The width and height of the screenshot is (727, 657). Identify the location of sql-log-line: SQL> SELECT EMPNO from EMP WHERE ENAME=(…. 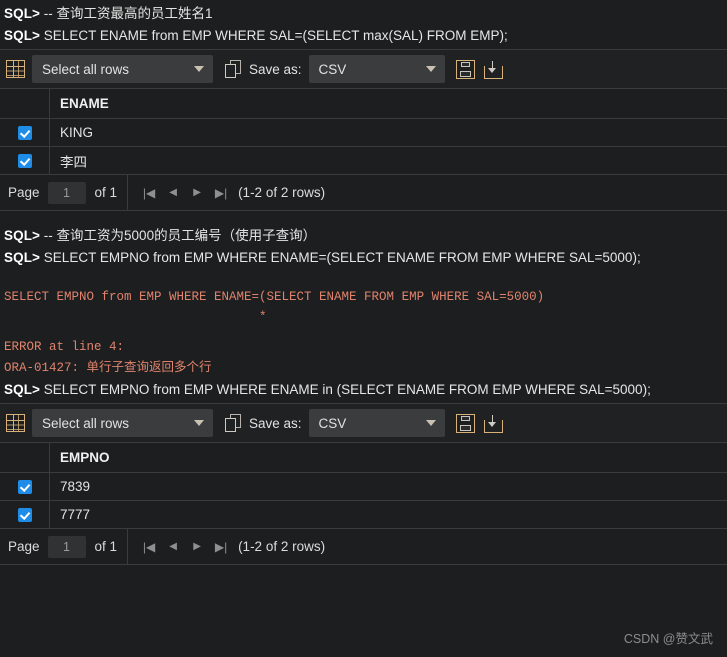
(363, 258).